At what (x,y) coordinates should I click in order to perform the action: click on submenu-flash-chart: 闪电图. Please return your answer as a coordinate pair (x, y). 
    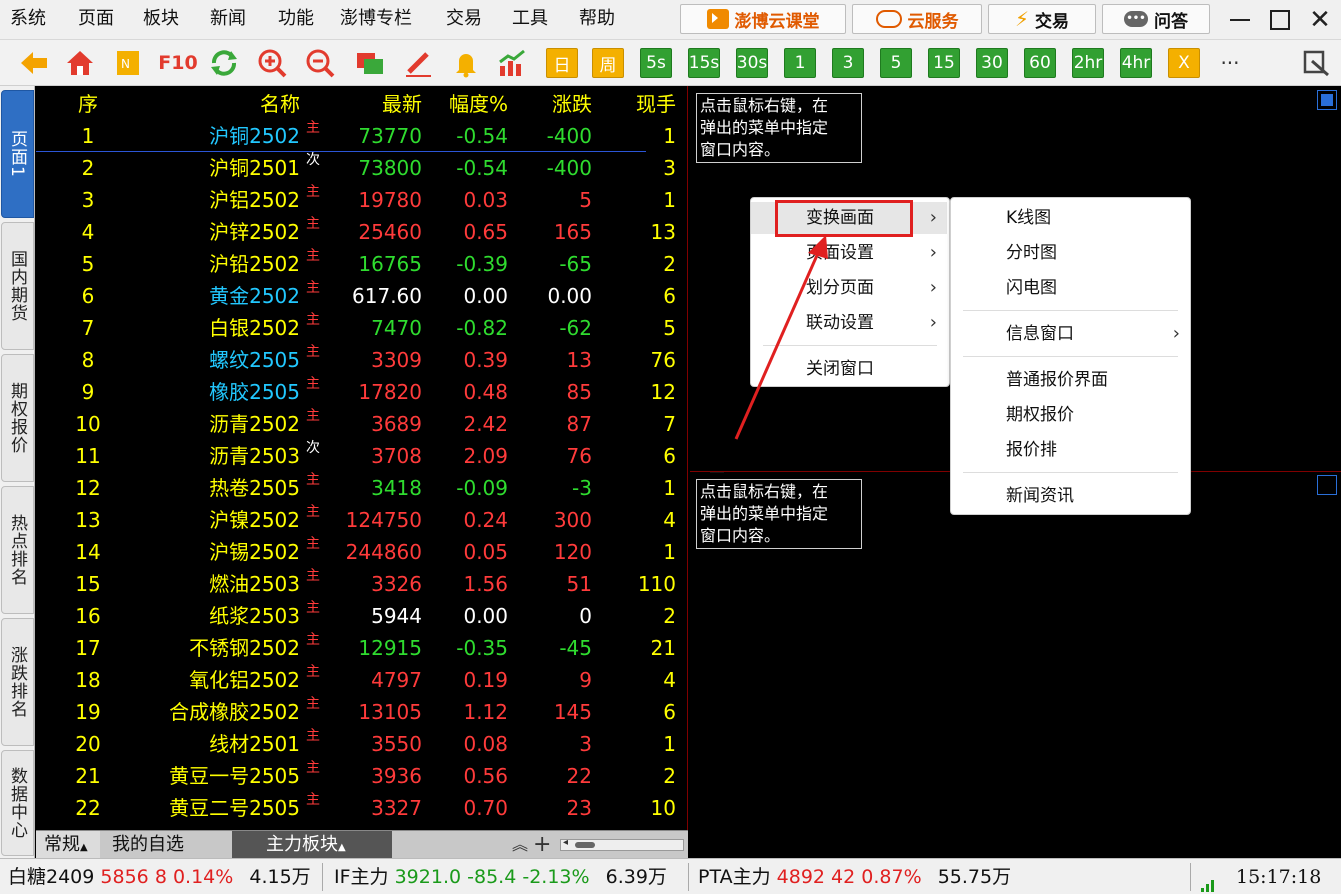
    Looking at the image, I should click on (1070, 288).